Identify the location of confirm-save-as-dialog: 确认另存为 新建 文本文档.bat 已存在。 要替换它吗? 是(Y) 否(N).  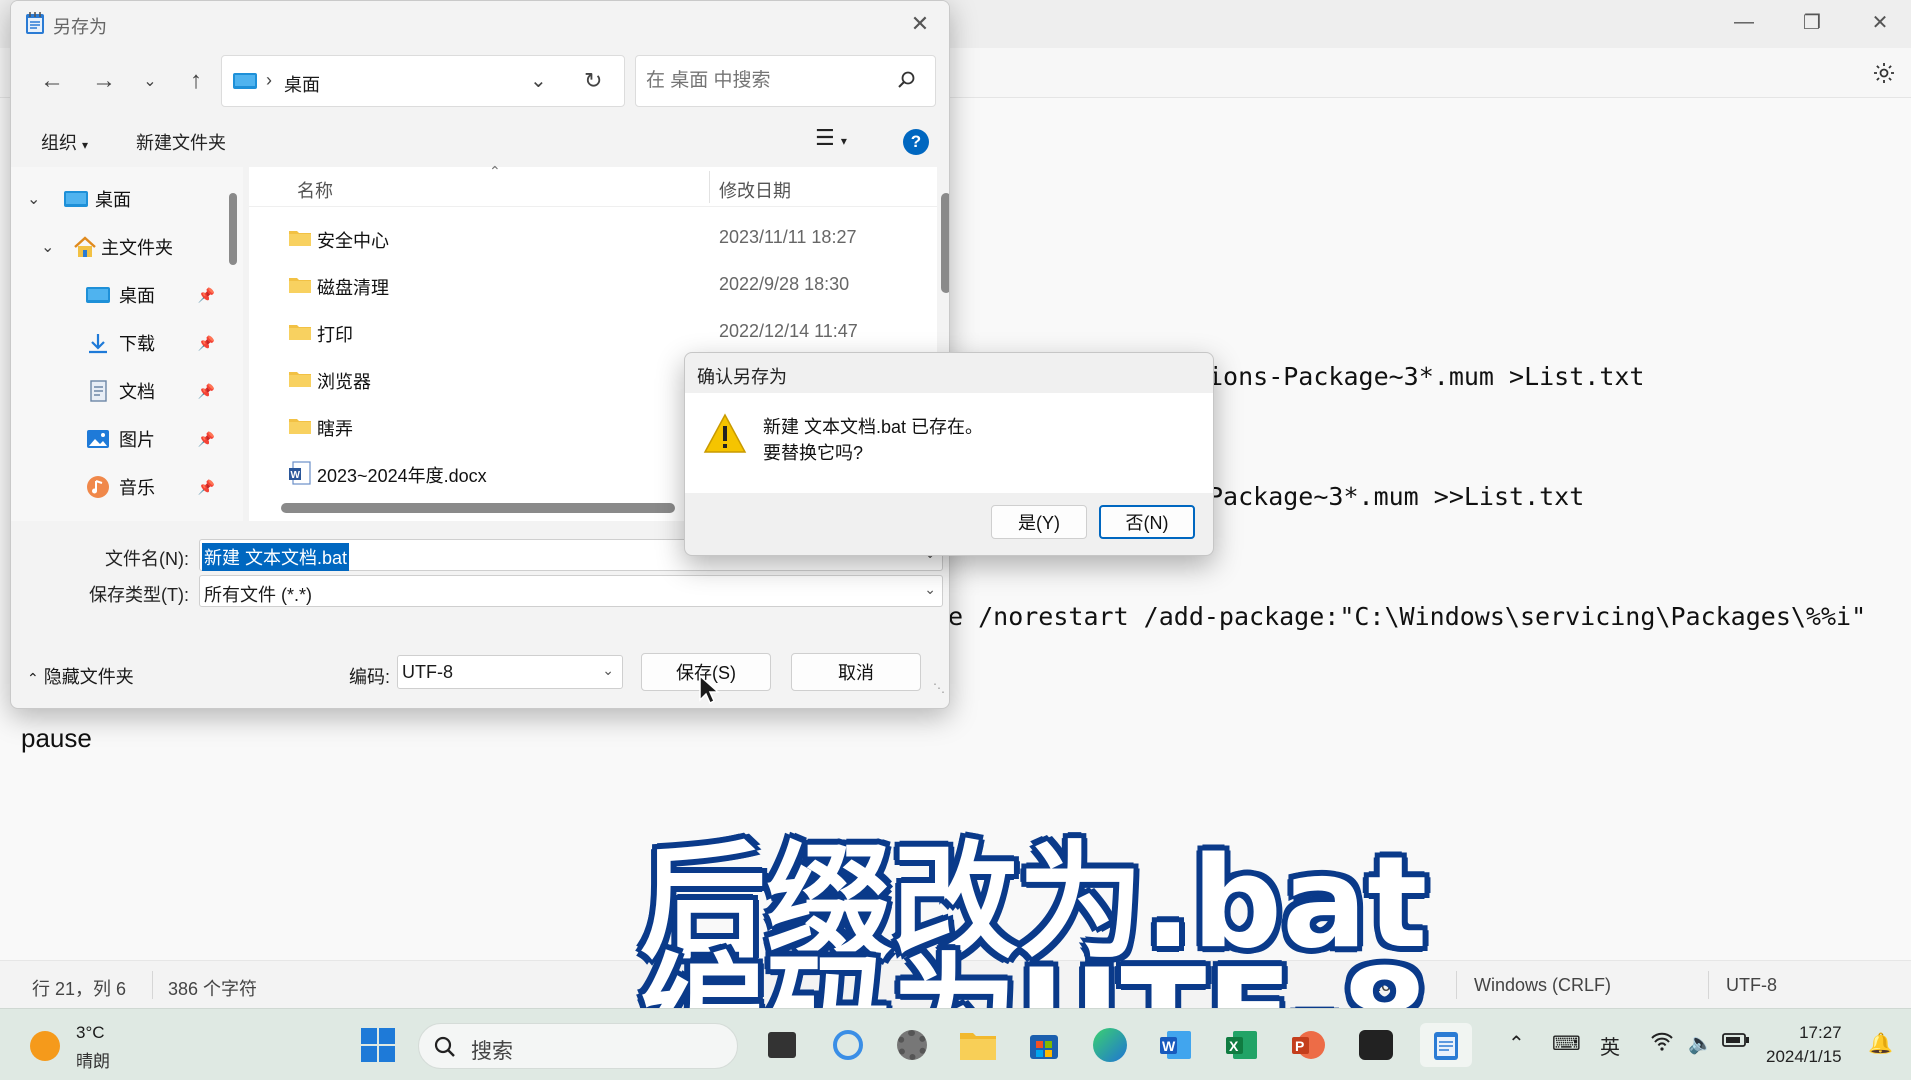
(949, 454).